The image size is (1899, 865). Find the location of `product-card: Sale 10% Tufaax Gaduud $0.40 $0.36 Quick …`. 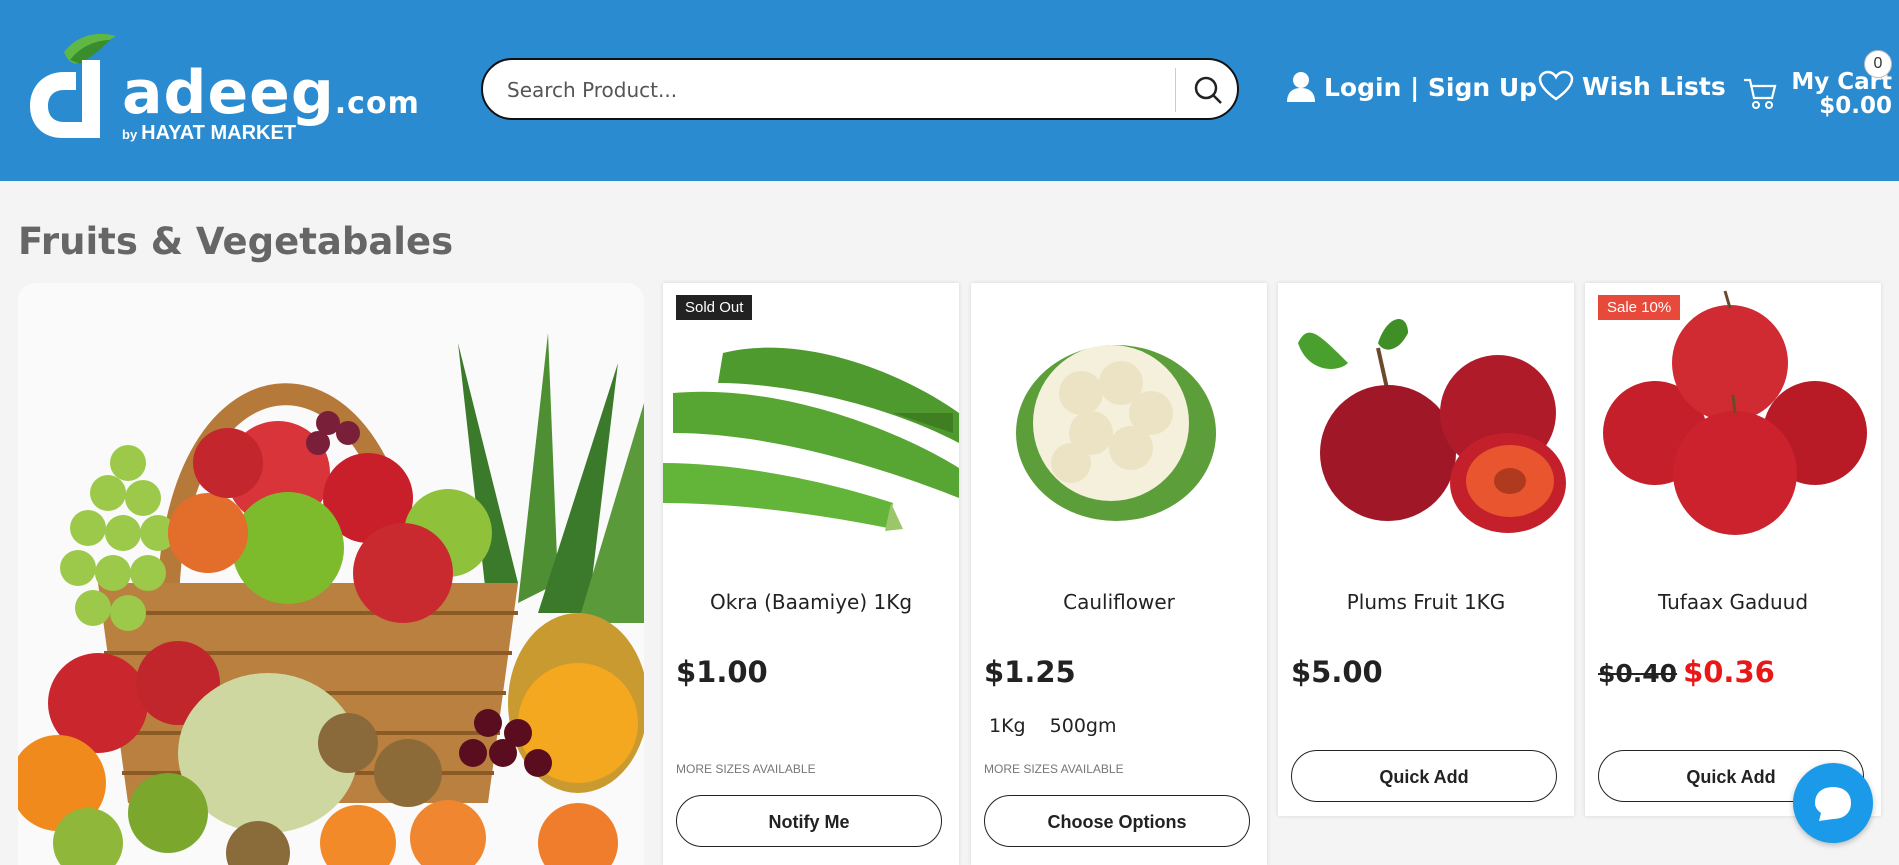

product-card: Sale 10% Tufaax Gaduud $0.40 $0.36 Quick … is located at coordinates (1733, 549).